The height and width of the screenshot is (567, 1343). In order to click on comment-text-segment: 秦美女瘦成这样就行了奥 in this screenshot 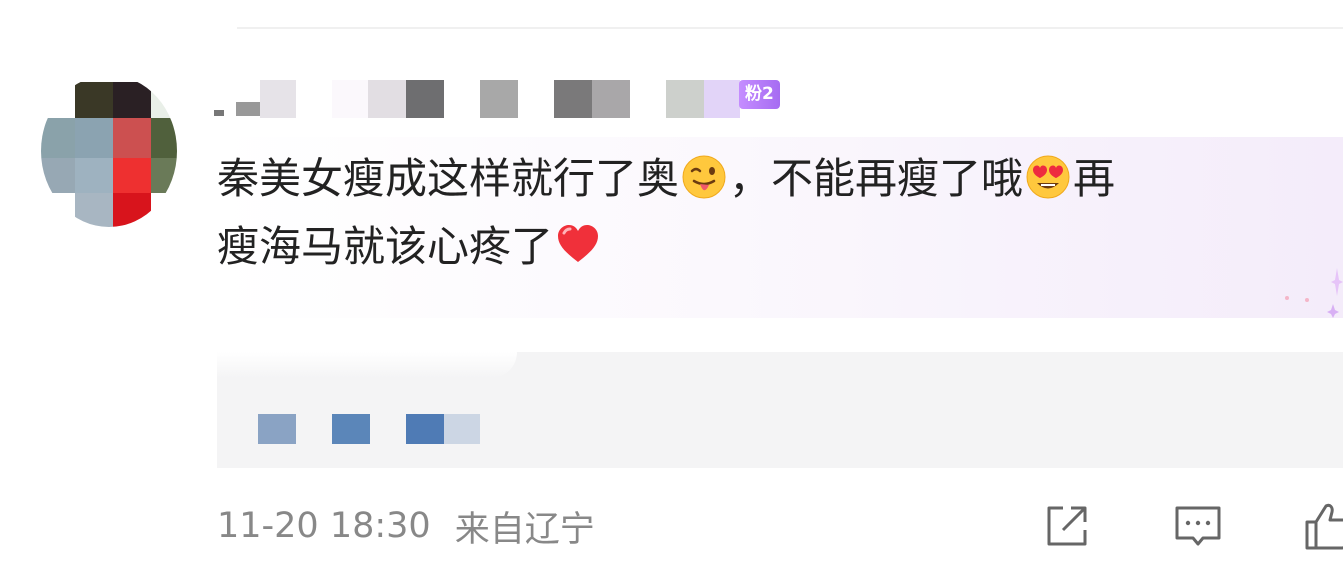, I will do `click(448, 178)`.